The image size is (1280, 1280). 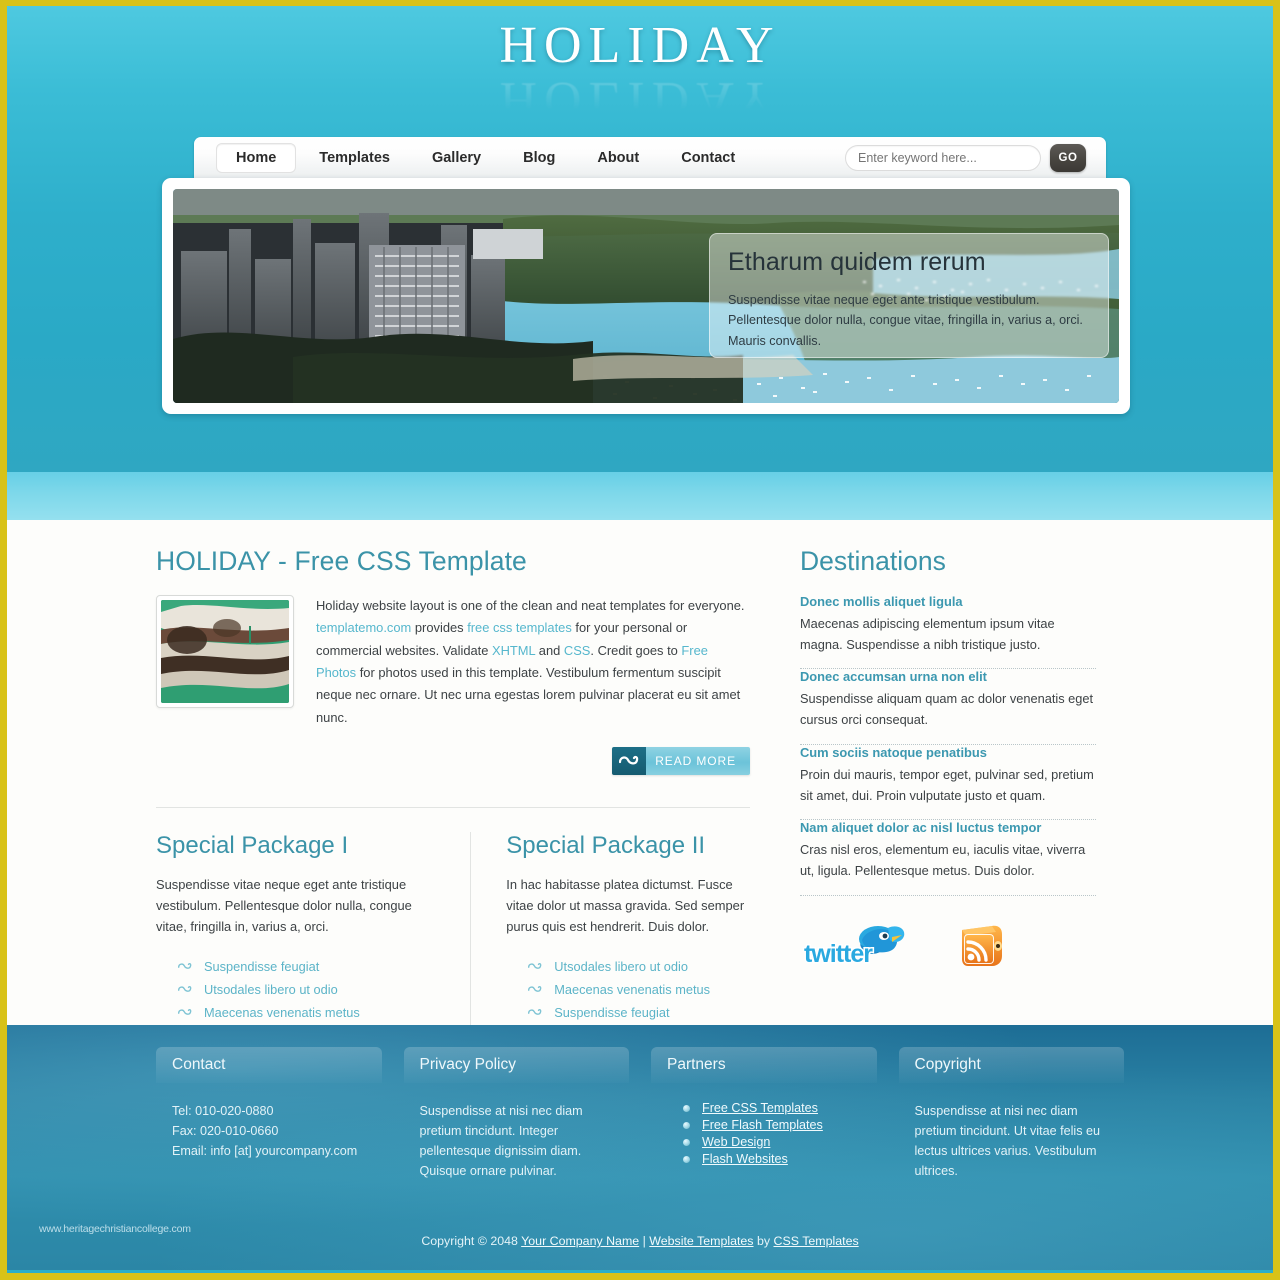 I want to click on intro-thumbnail, so click(x=225, y=651).